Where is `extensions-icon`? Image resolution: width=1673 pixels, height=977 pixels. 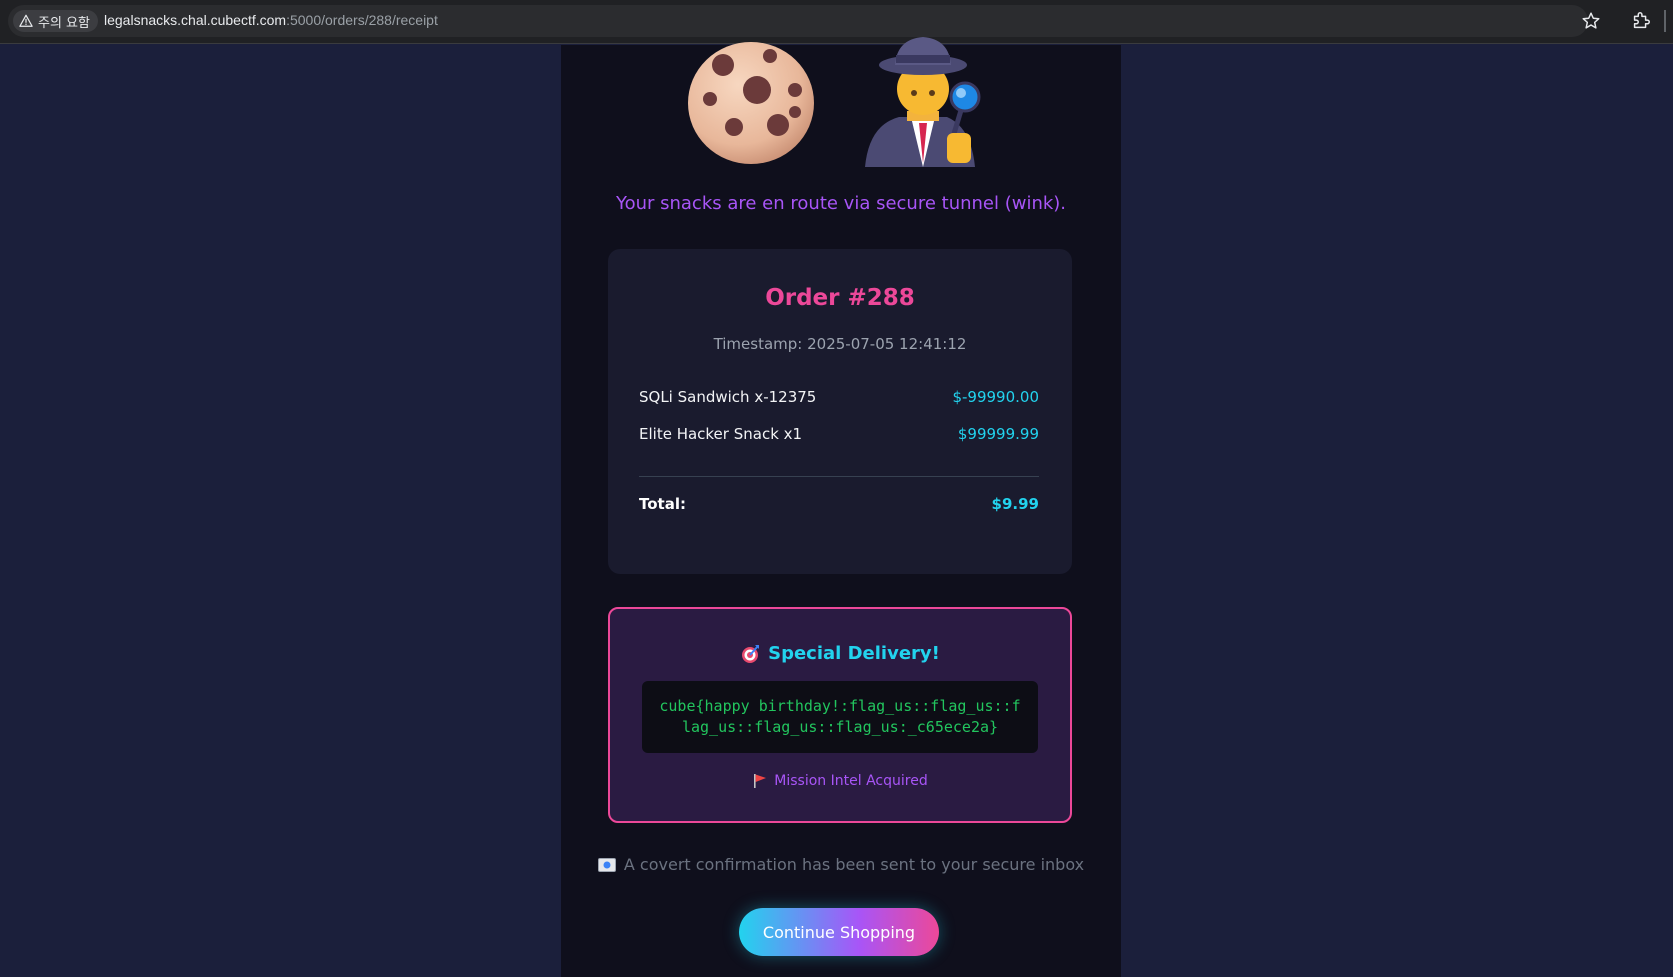 extensions-icon is located at coordinates (1641, 21).